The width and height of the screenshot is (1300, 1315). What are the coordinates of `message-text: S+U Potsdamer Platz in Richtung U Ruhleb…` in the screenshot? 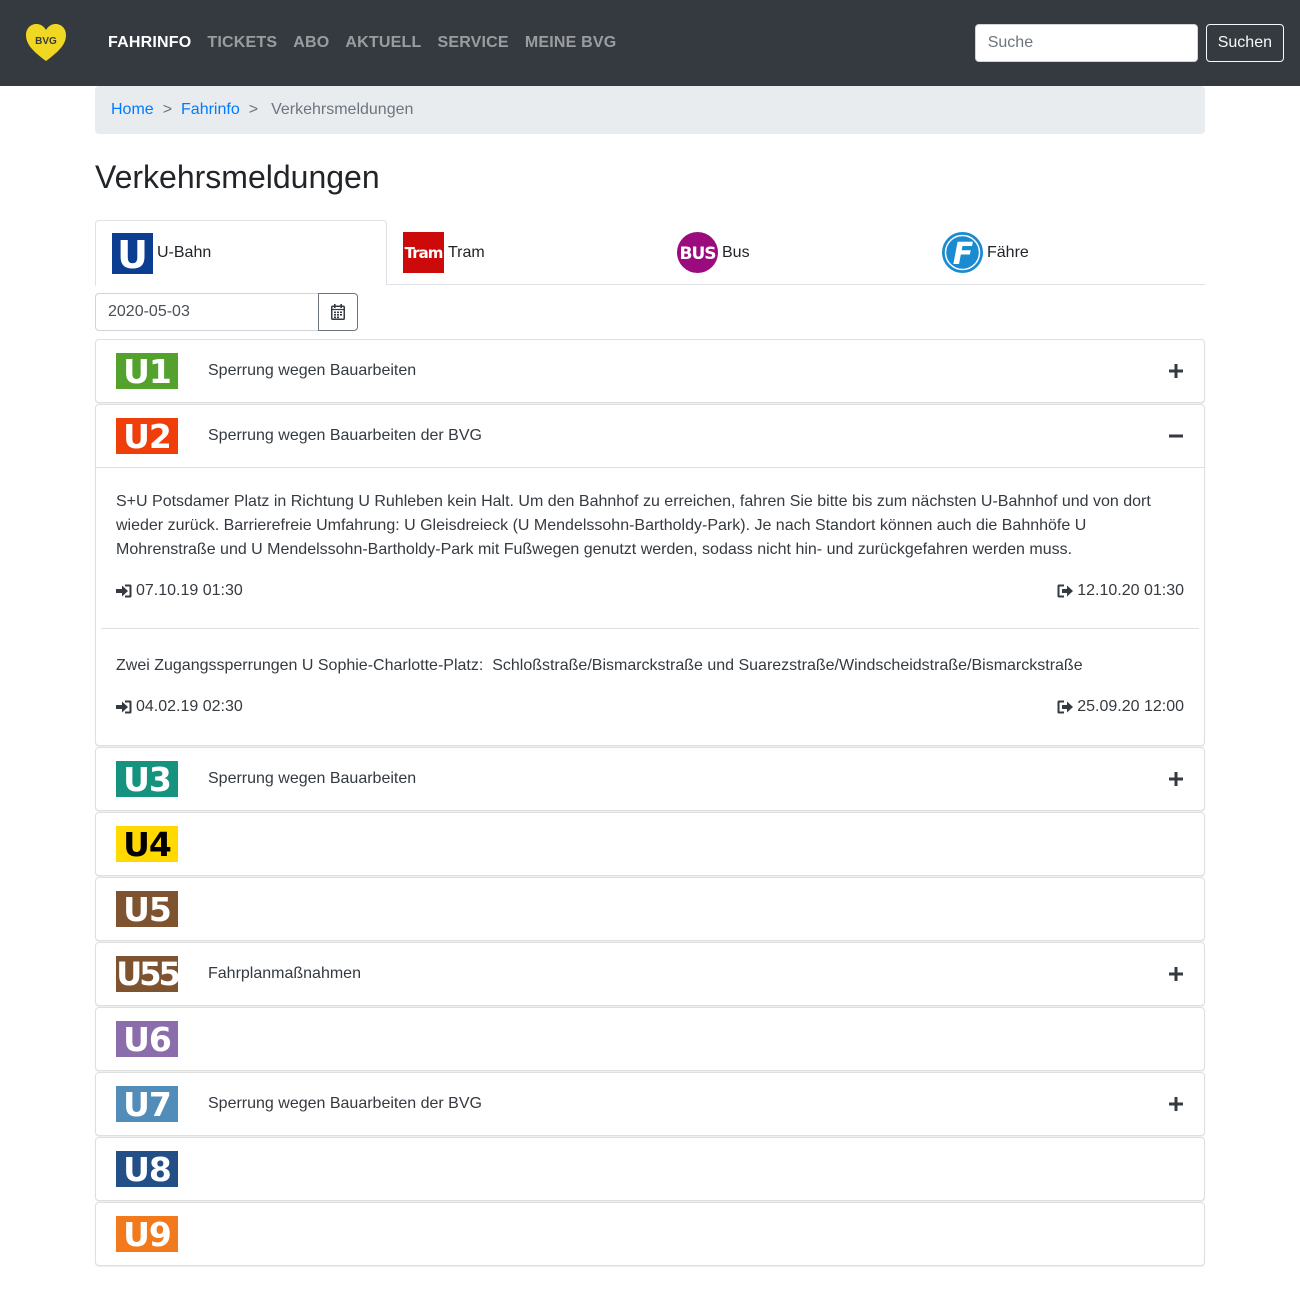 It's located at (633, 525).